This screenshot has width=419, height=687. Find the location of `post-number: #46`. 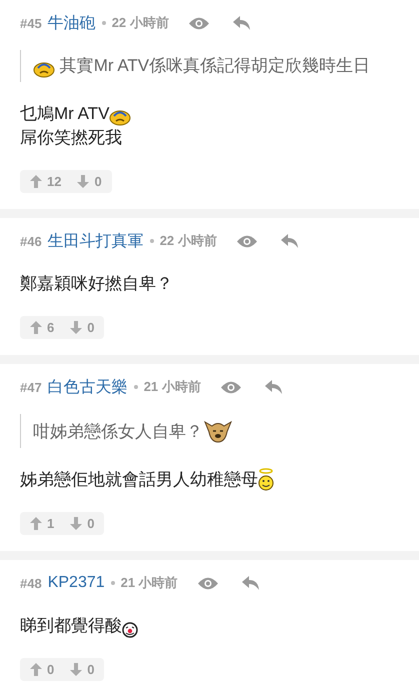

post-number: #46 is located at coordinates (31, 241).